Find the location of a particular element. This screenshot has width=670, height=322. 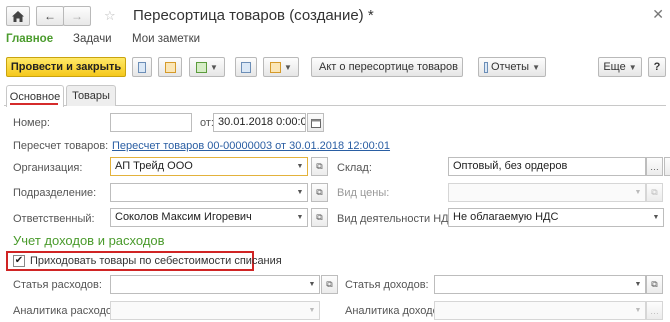

cost-write-off-checkbox: ✔ is located at coordinates (19, 261).